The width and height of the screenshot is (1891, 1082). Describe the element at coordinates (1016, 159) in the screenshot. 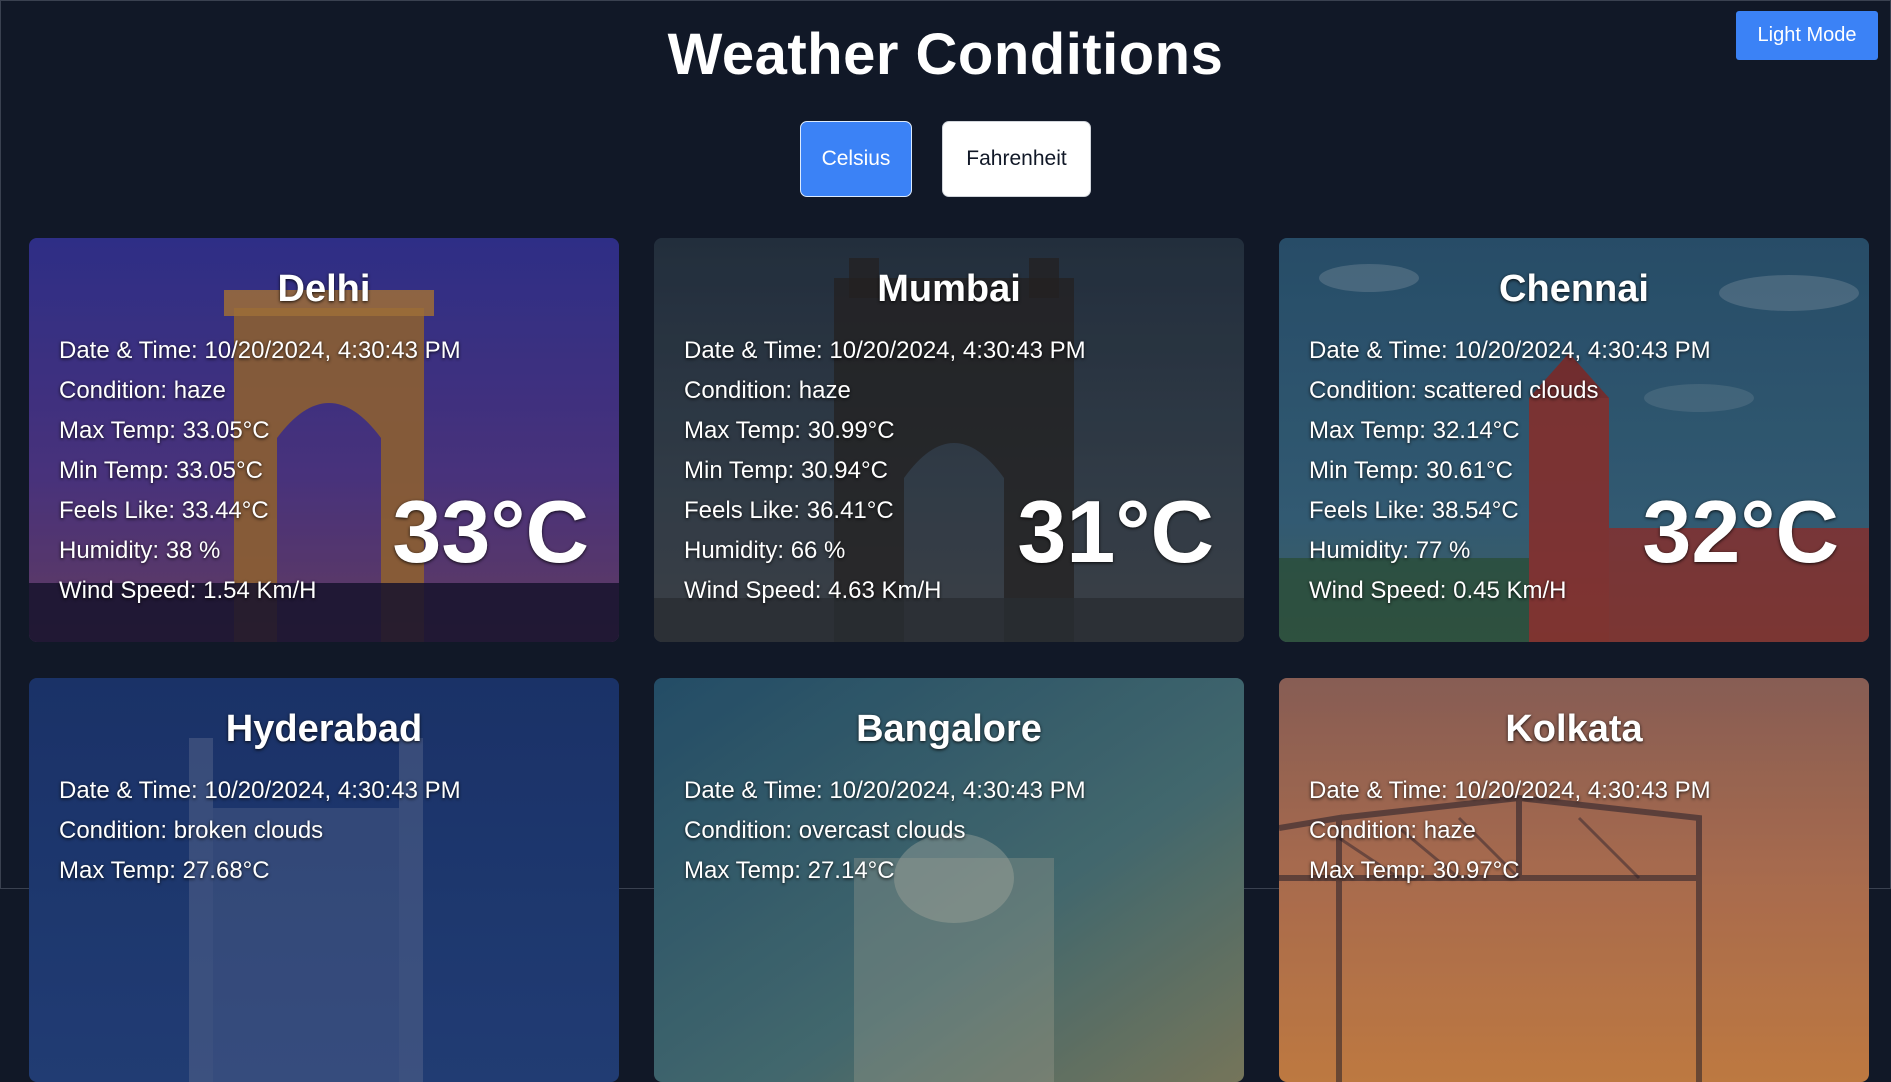

I see `fahrenheit-button: Fahrenheit` at that location.